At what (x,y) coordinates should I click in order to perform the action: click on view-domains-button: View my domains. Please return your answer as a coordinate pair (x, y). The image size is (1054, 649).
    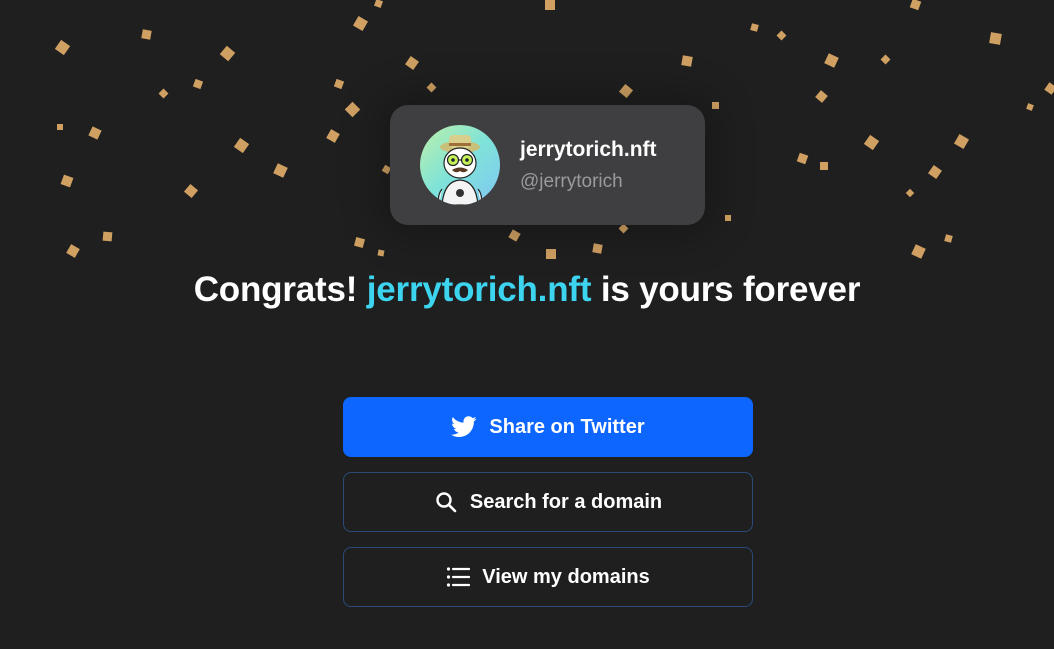
    Looking at the image, I should click on (548, 577).